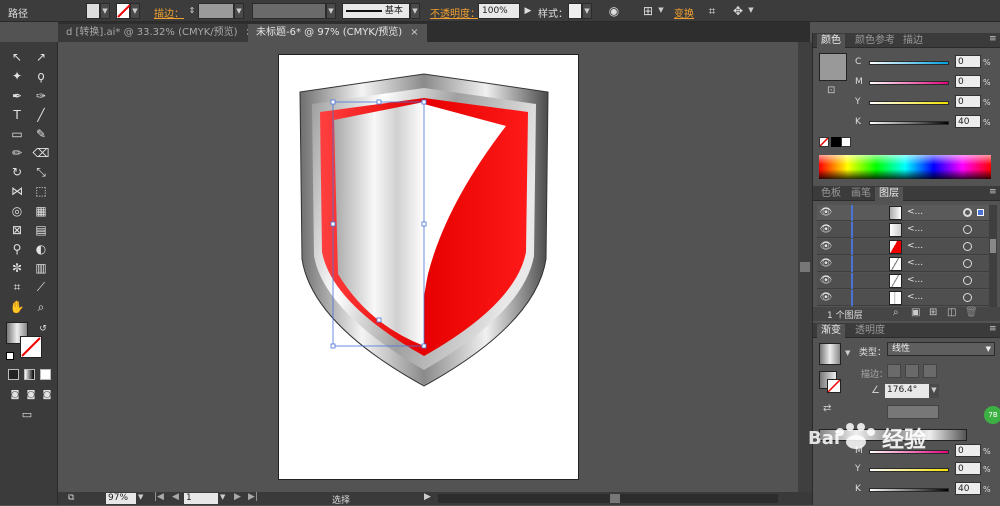 The height and width of the screenshot is (506, 1000). I want to click on tab-brushes: 画笔, so click(861, 194).